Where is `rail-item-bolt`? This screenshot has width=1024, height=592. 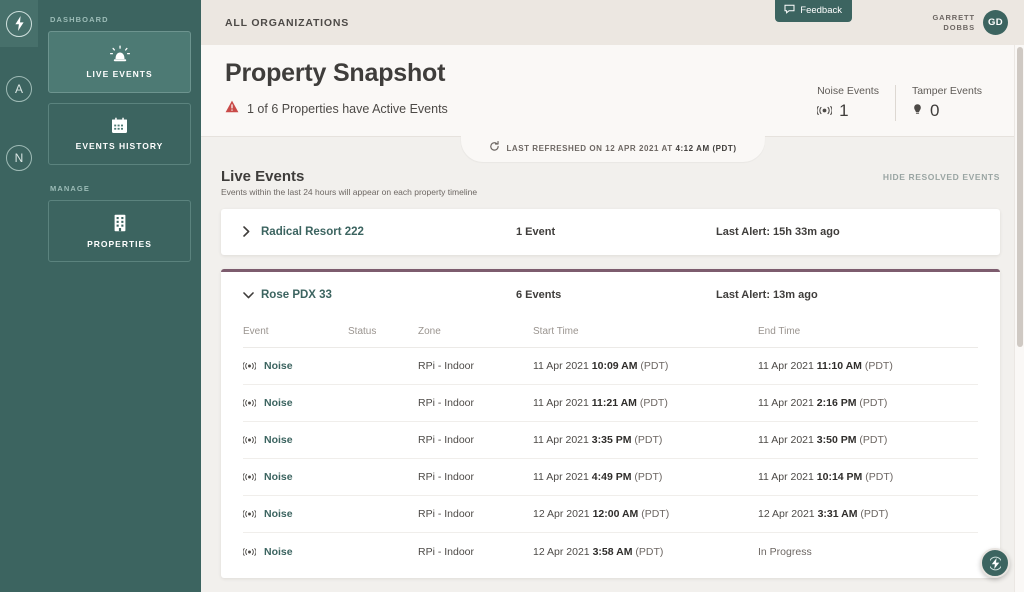
rail-item-bolt is located at coordinates (19, 23).